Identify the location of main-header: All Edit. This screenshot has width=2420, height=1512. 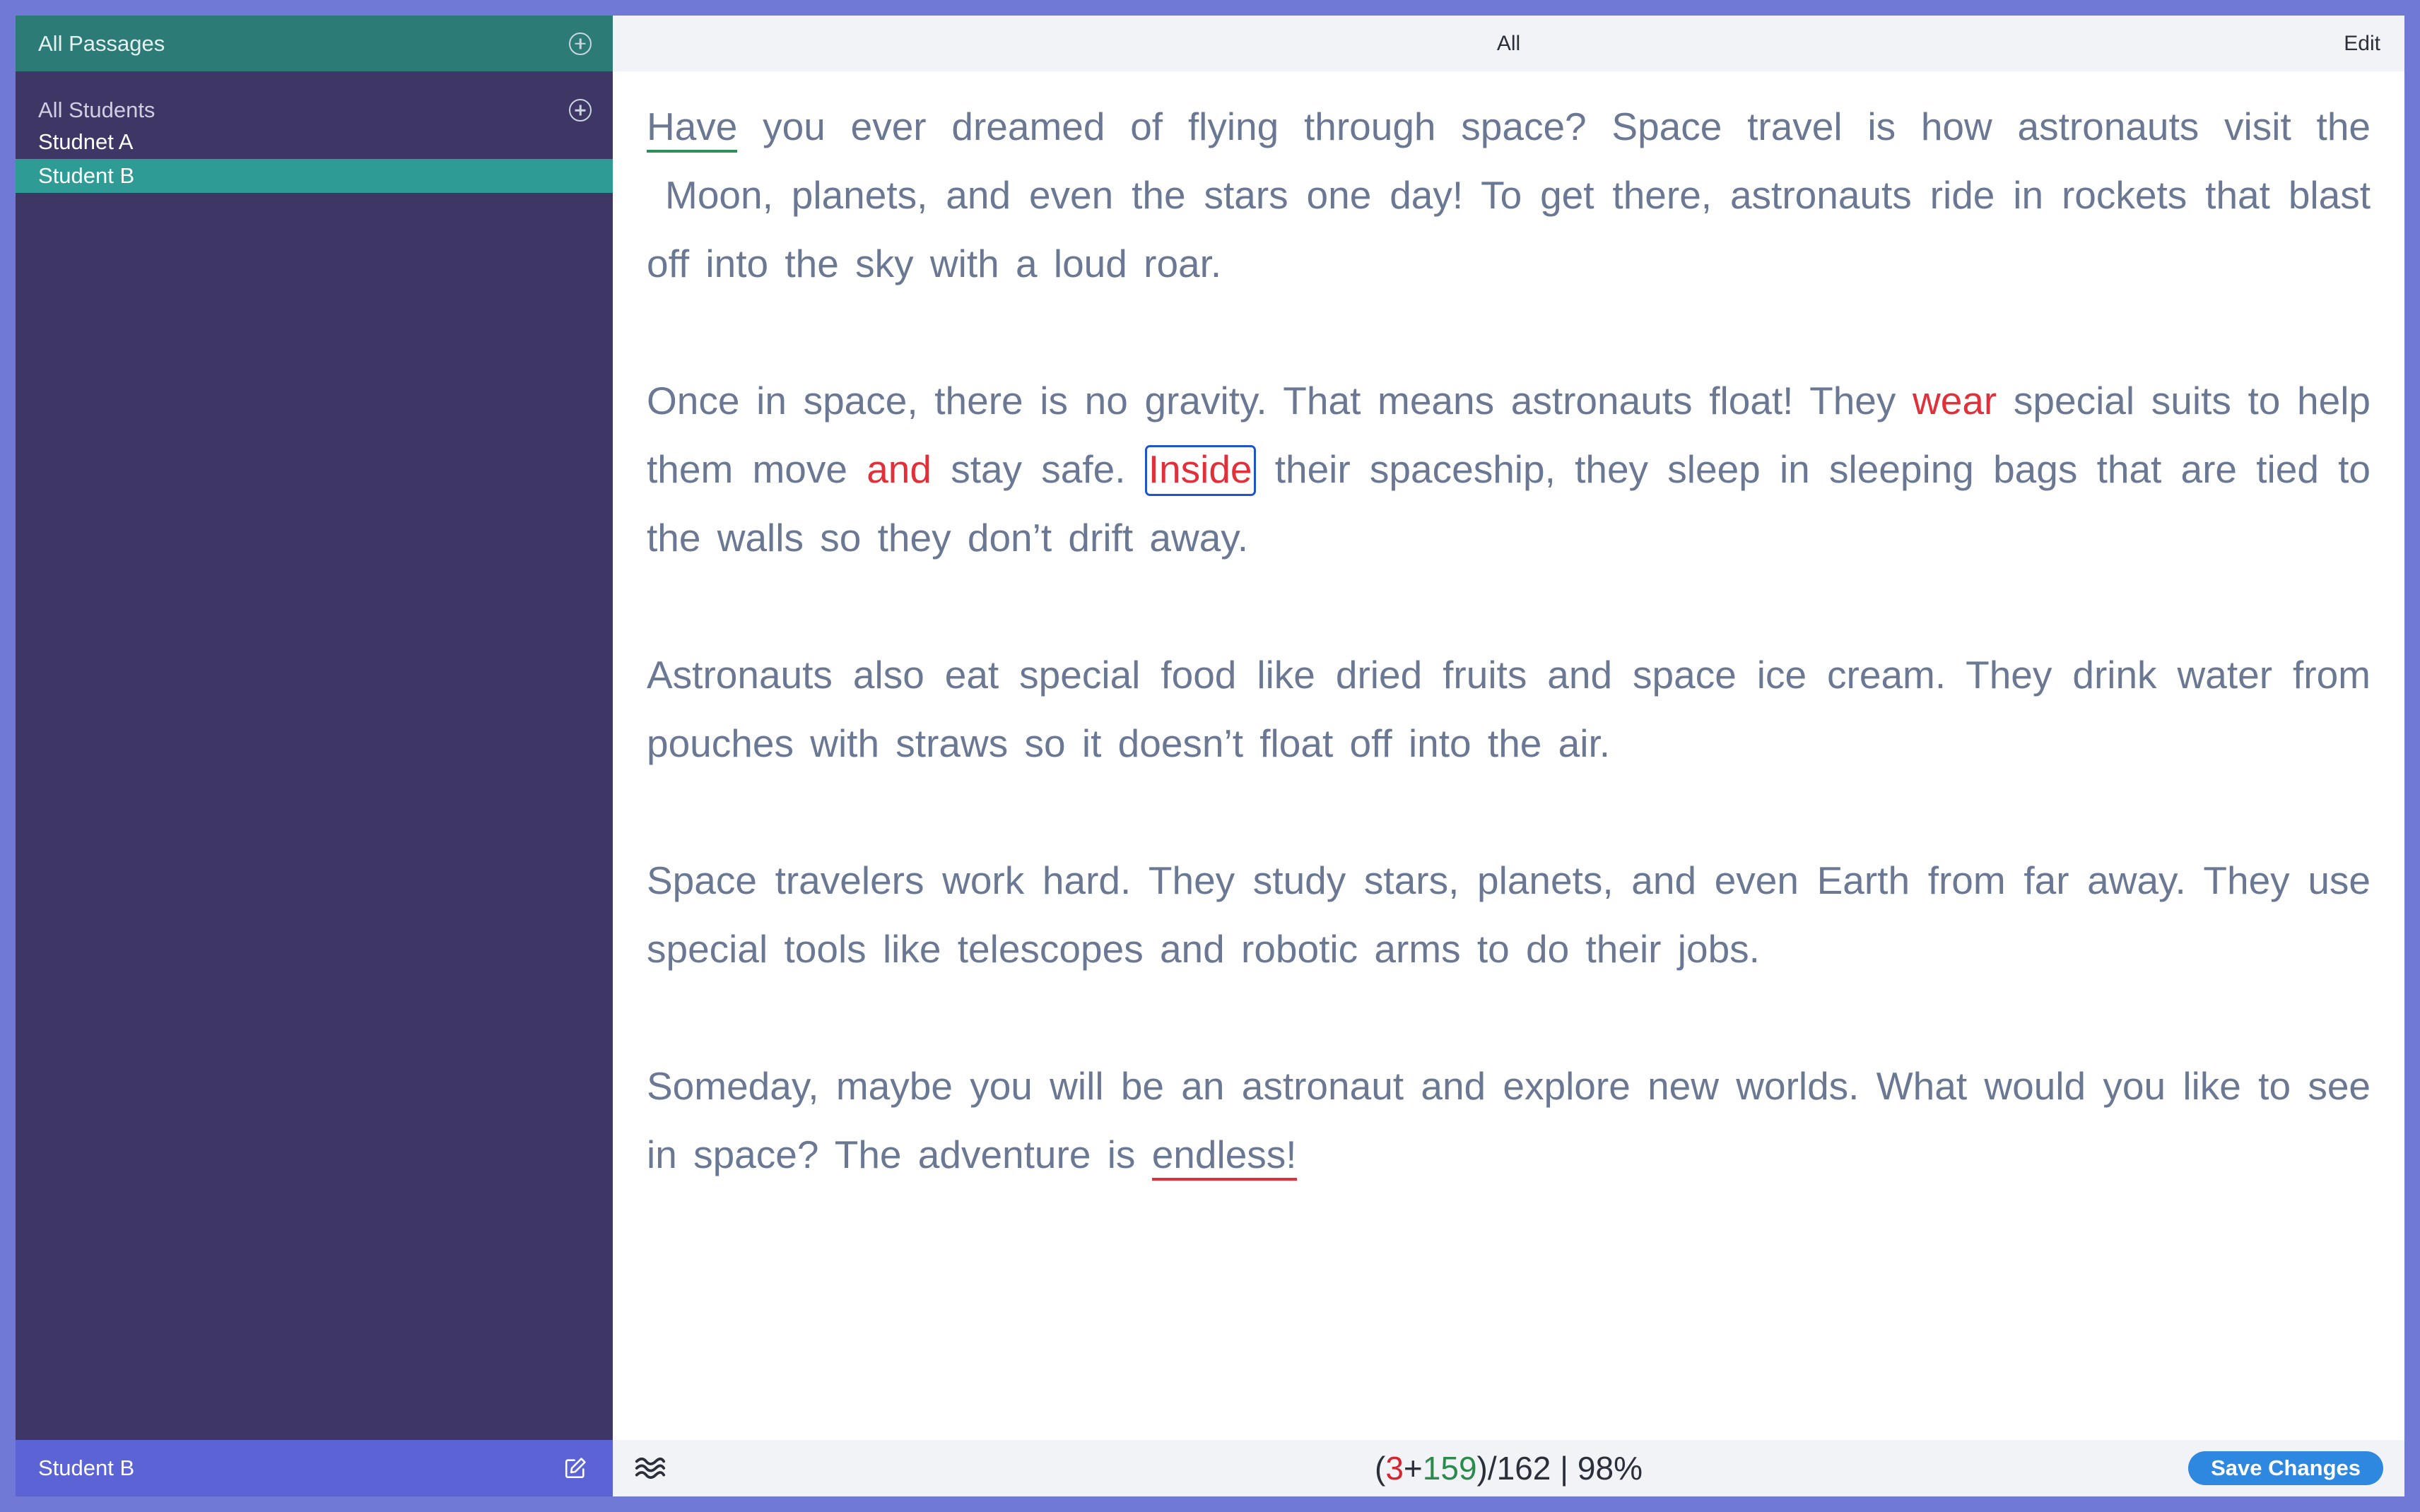
(1508, 43).